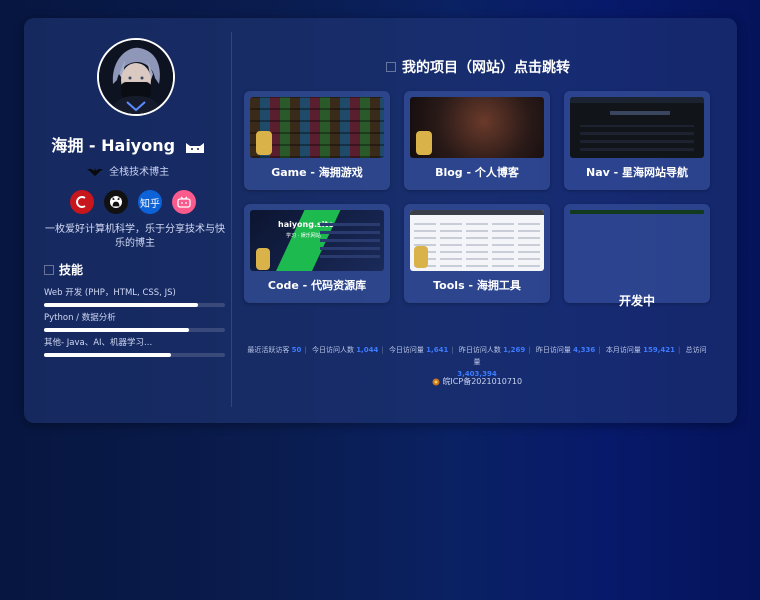  I want to click on bilibili-icon, so click(184, 202).